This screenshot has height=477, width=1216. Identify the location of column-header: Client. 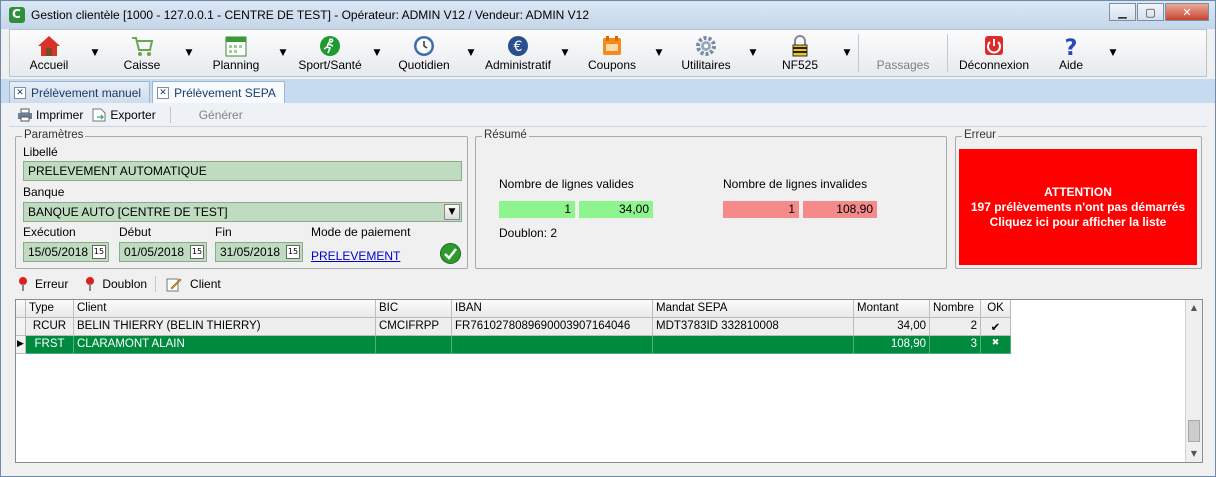
(225, 309).